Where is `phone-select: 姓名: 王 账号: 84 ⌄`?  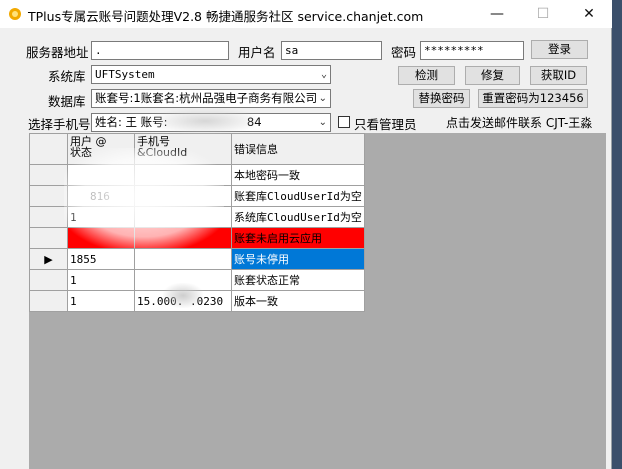 phone-select: 姓名: 王 账号: 84 ⌄ is located at coordinates (211, 122).